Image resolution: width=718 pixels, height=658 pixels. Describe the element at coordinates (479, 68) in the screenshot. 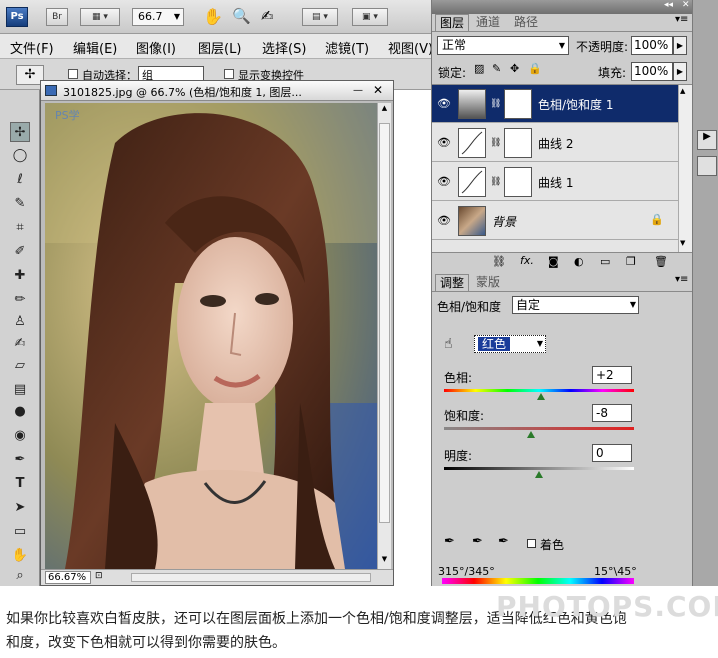

I see `lock-transparent-icon: ▨` at that location.